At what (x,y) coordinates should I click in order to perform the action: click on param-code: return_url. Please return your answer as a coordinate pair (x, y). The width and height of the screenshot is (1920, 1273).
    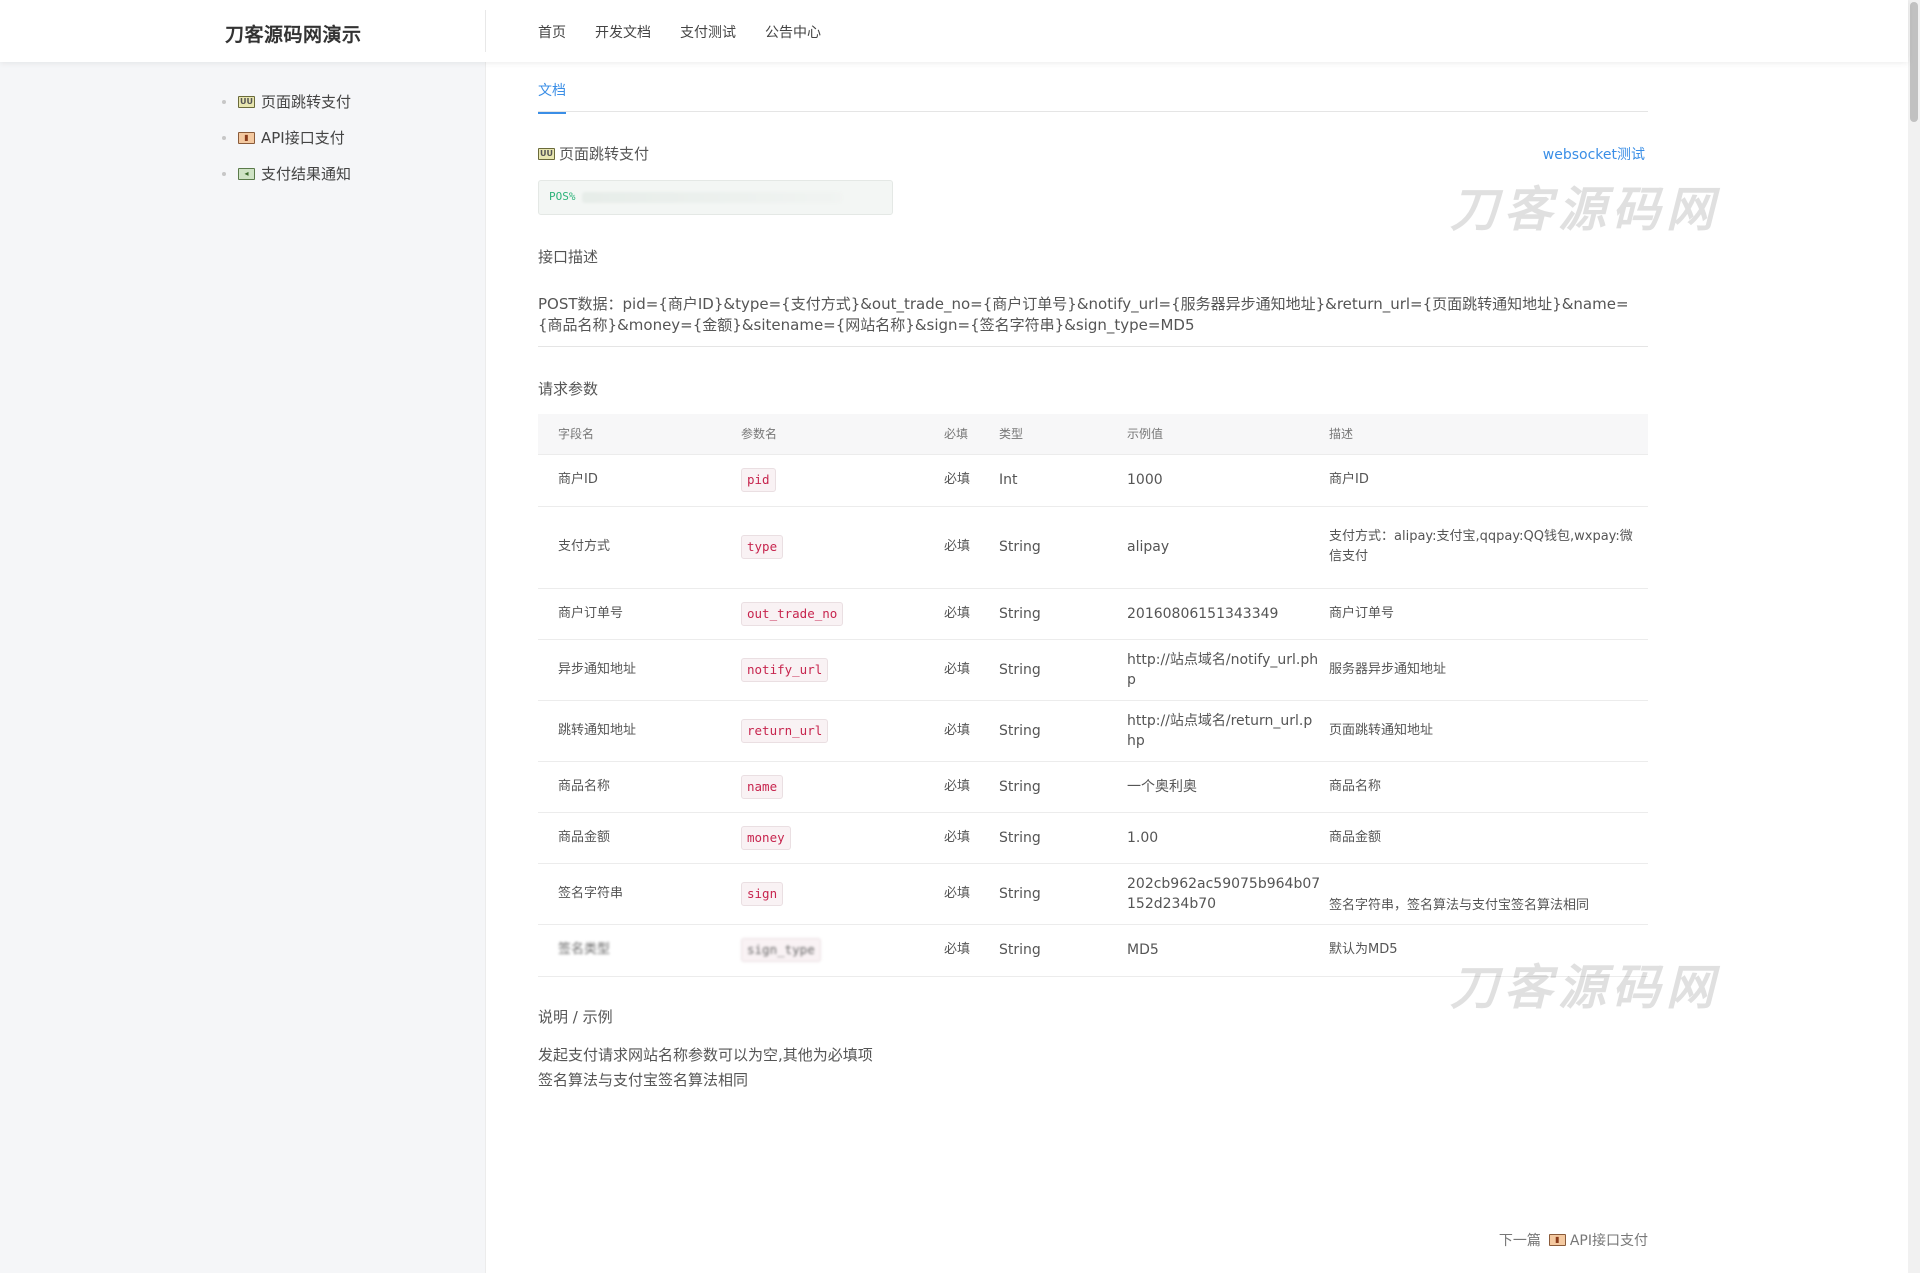
    Looking at the image, I should click on (785, 730).